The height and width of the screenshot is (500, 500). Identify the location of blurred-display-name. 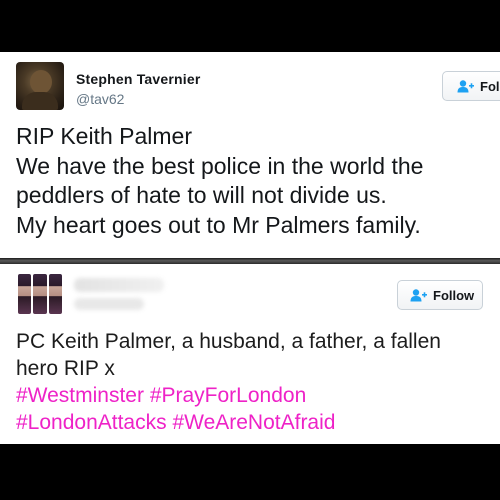
(119, 285).